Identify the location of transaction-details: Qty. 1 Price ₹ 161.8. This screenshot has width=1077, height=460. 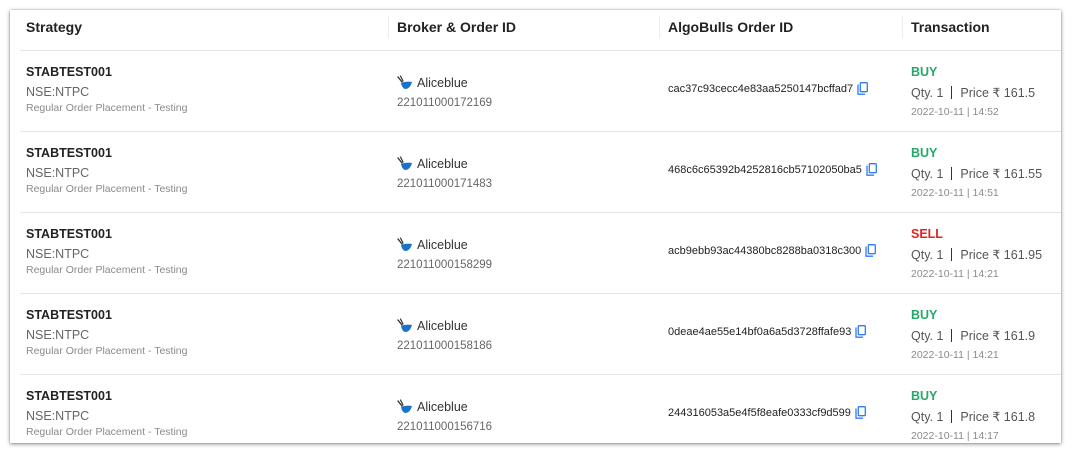
(973, 417).